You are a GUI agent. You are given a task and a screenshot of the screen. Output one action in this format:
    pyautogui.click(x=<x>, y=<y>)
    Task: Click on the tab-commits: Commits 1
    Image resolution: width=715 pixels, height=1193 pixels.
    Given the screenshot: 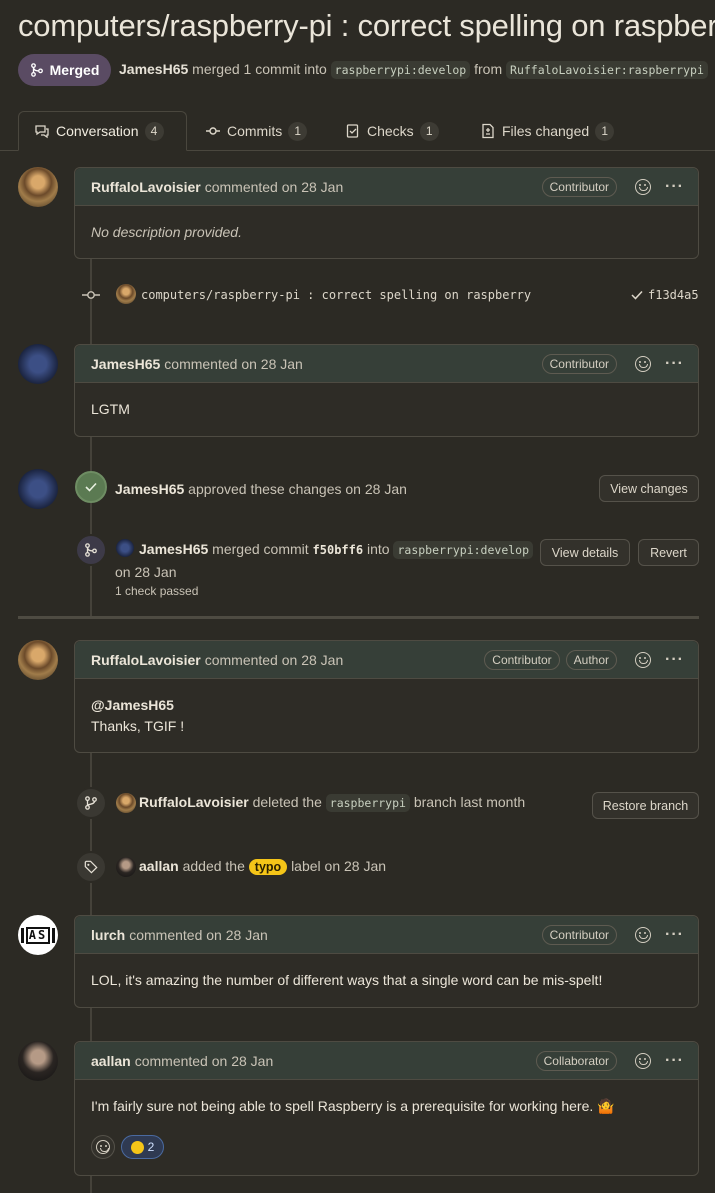 What is the action you would take?
    pyautogui.click(x=256, y=131)
    